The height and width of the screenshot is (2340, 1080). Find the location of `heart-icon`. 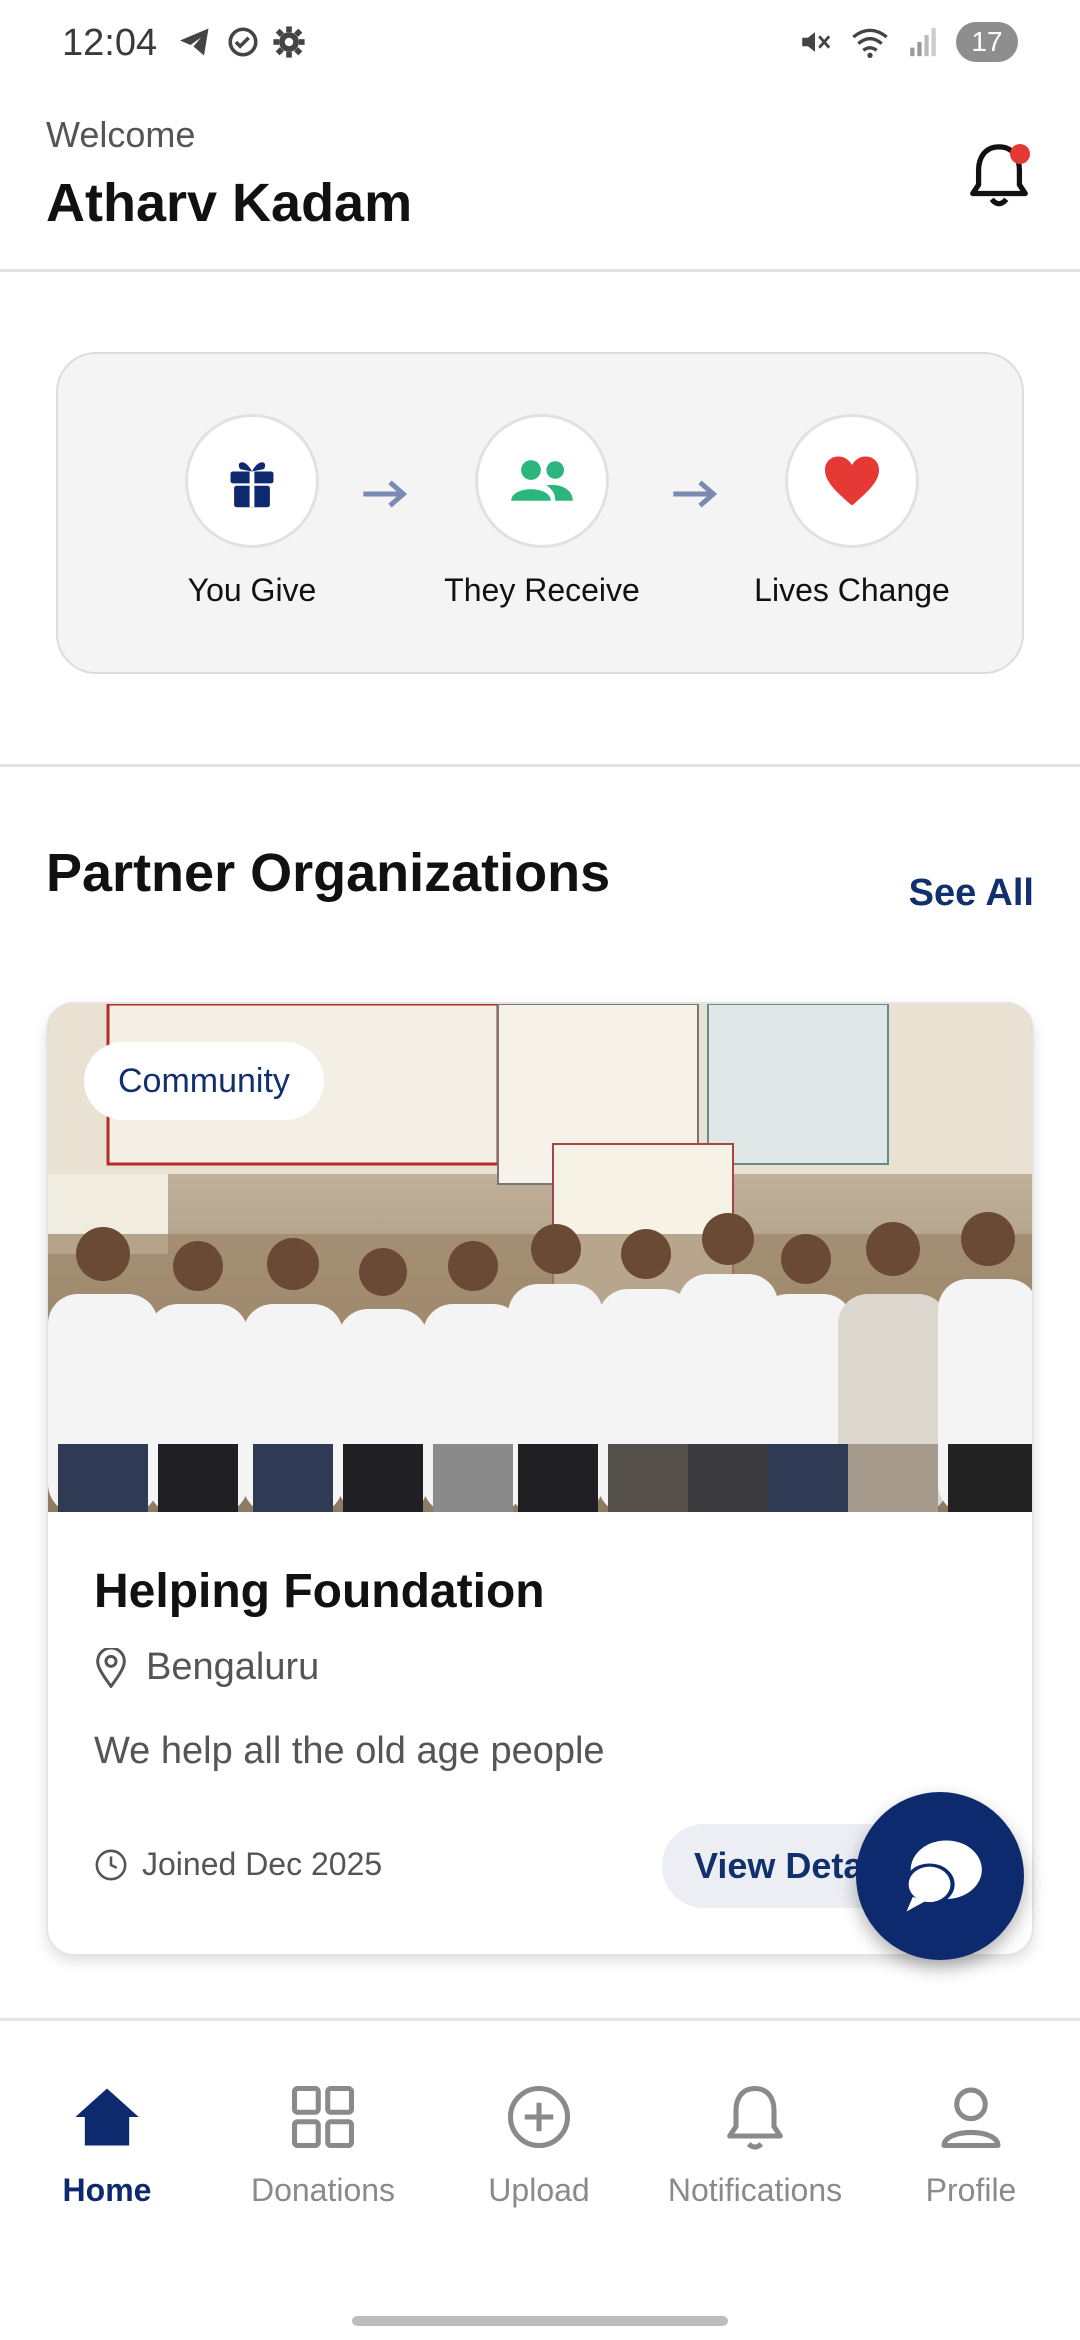

heart-icon is located at coordinates (852, 481).